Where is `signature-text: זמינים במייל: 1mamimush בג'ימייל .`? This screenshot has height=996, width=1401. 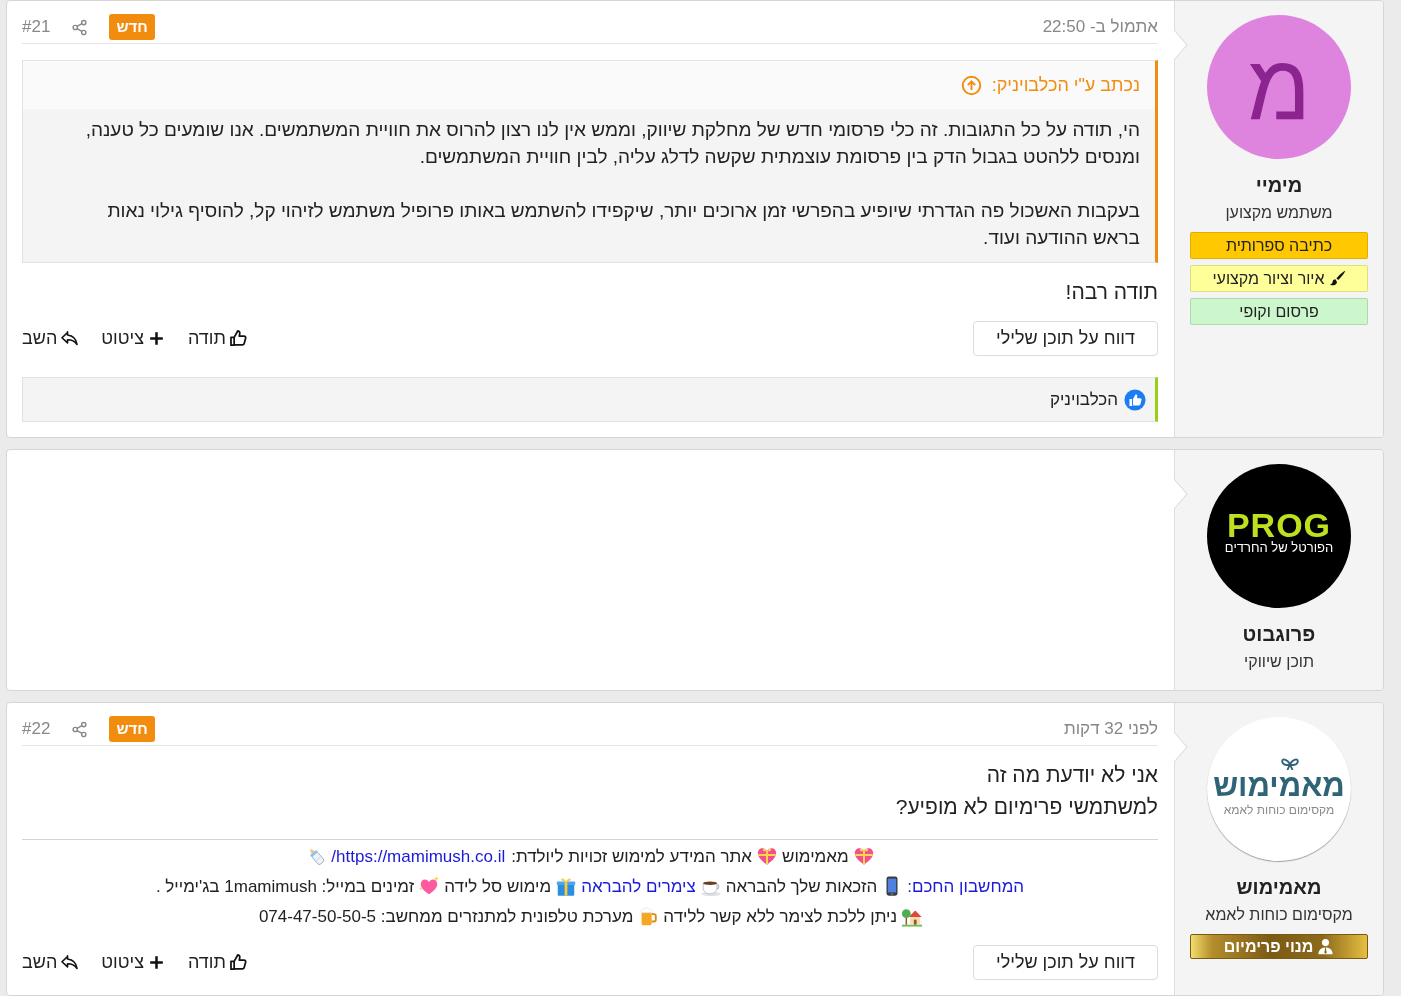
signature-text: זמינים במייל: 1mamimush בג'ימייל . is located at coordinates (285, 886).